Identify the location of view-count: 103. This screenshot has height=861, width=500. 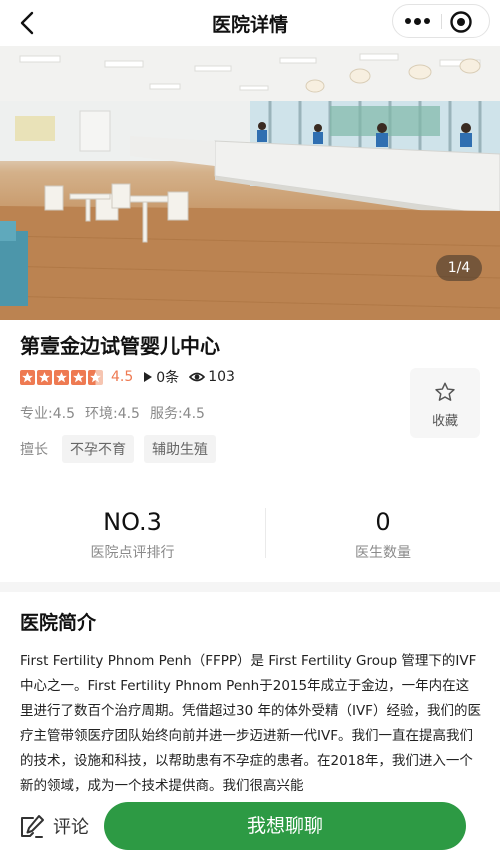
(212, 377).